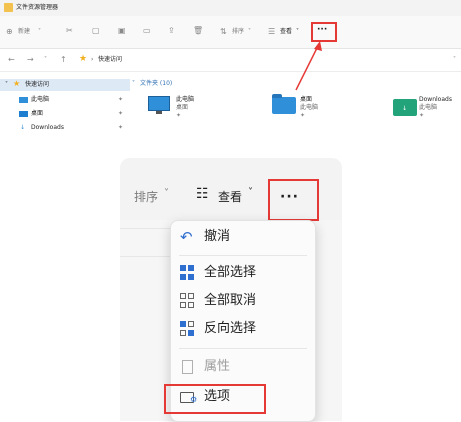 This screenshot has width=461, height=422. What do you see at coordinates (146, 197) in the screenshot?
I see `zoom-sort-label: 排序` at bounding box center [146, 197].